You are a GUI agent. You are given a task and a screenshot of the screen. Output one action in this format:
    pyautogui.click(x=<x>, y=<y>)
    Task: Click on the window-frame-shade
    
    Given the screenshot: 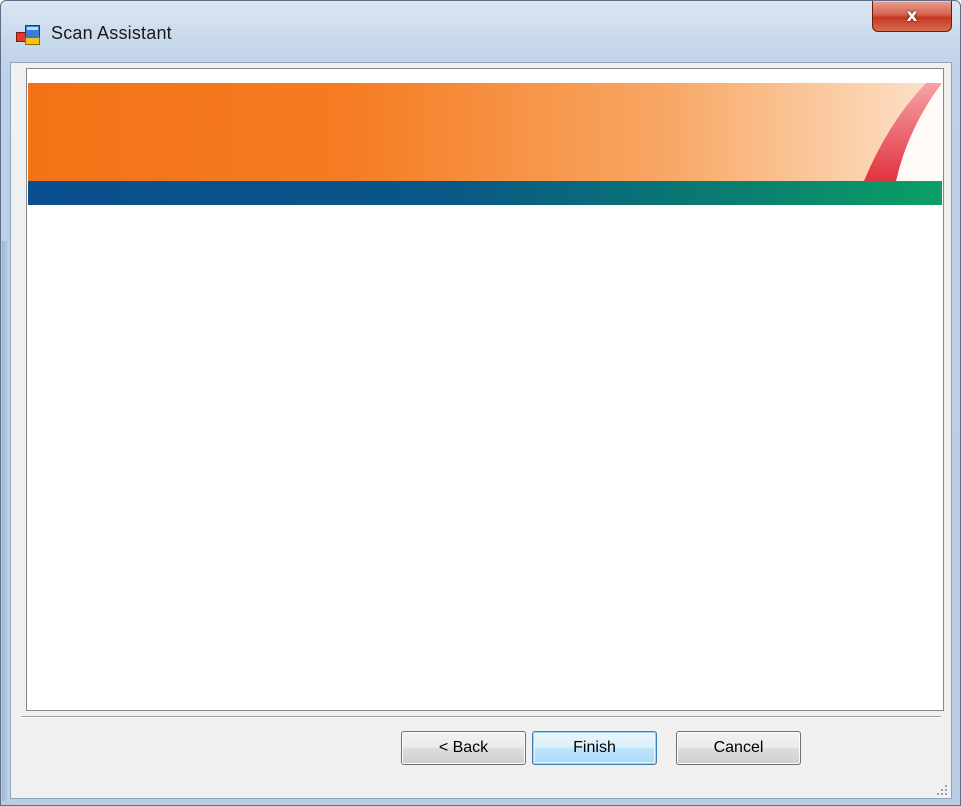 What is the action you would take?
    pyautogui.click(x=6, y=521)
    